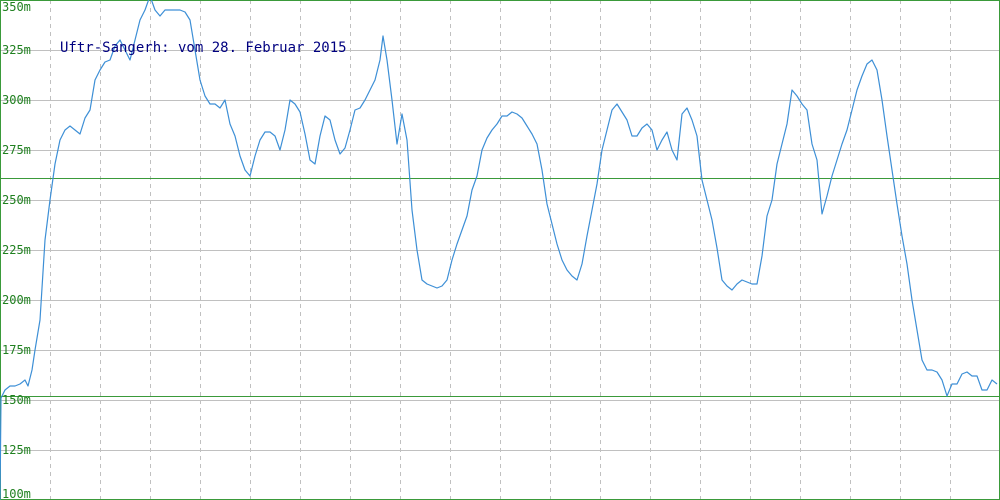 The image size is (1000, 500). I want to click on y-tick-label: 200m, so click(16, 300).